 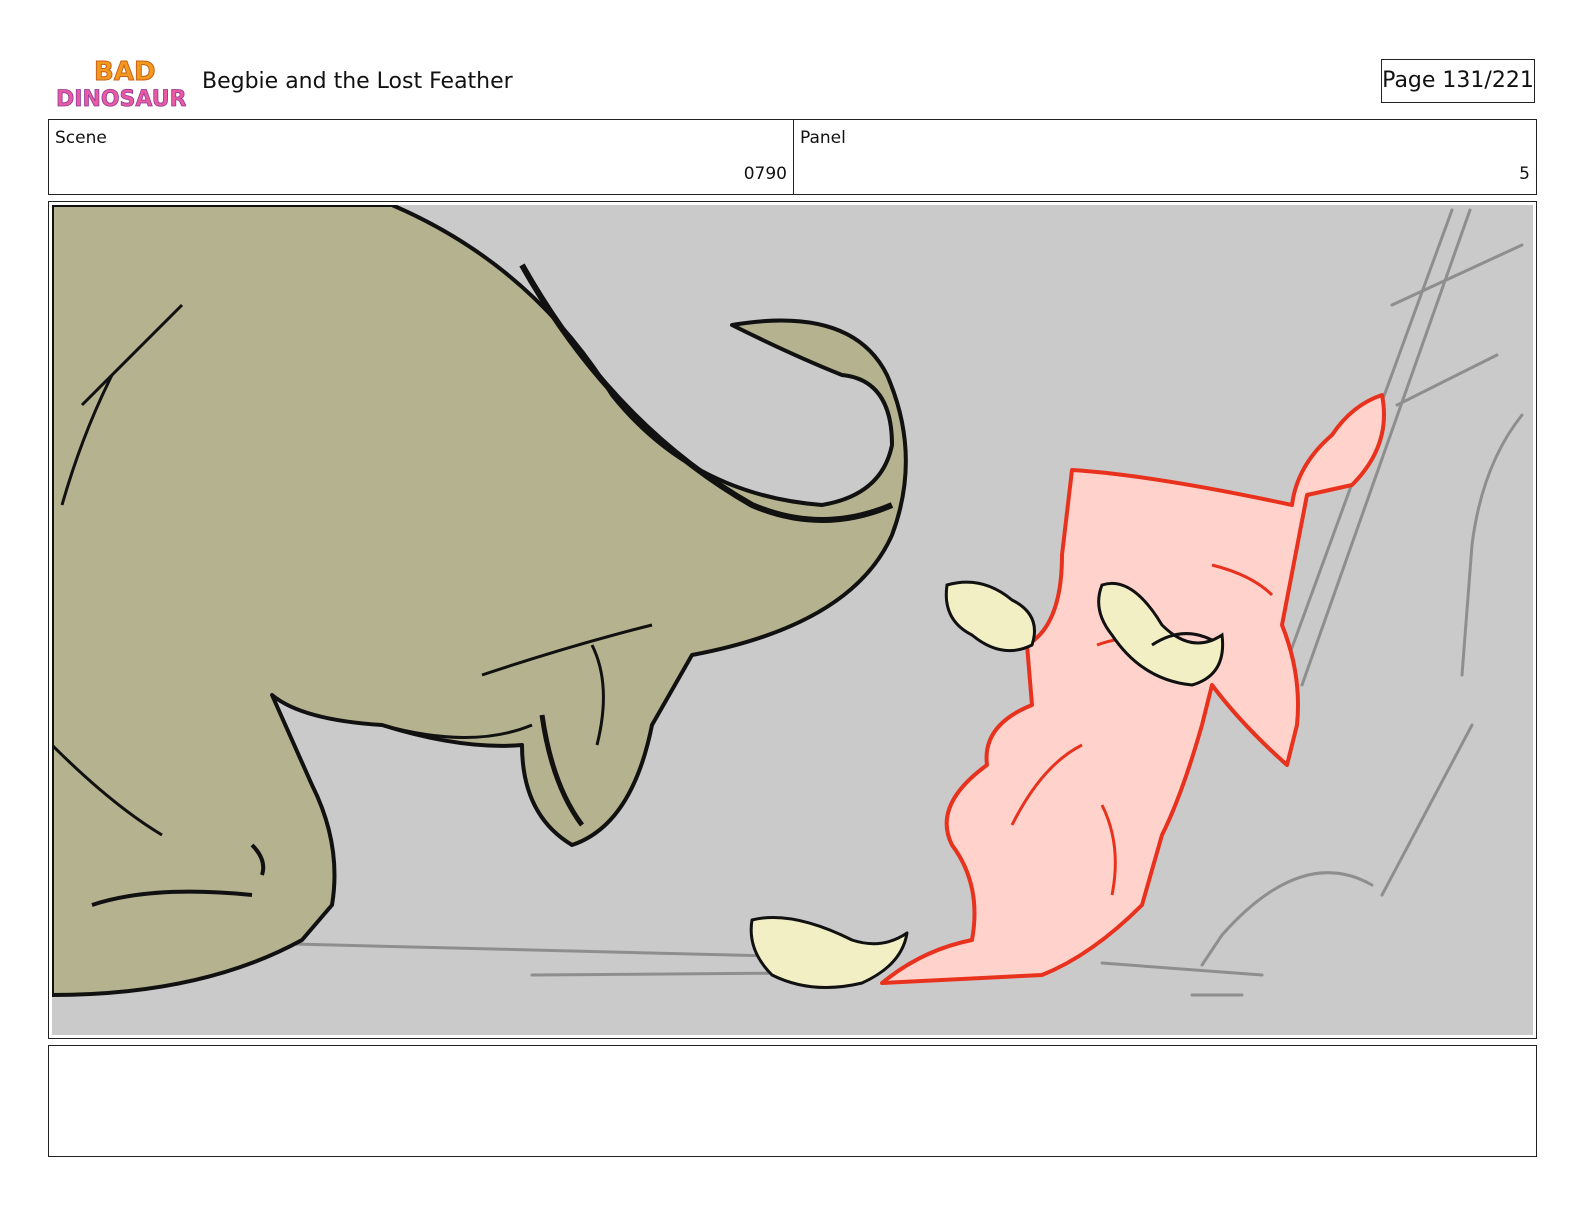 I want to click on document-title: Begbie and the Lost Feather, so click(x=357, y=81).